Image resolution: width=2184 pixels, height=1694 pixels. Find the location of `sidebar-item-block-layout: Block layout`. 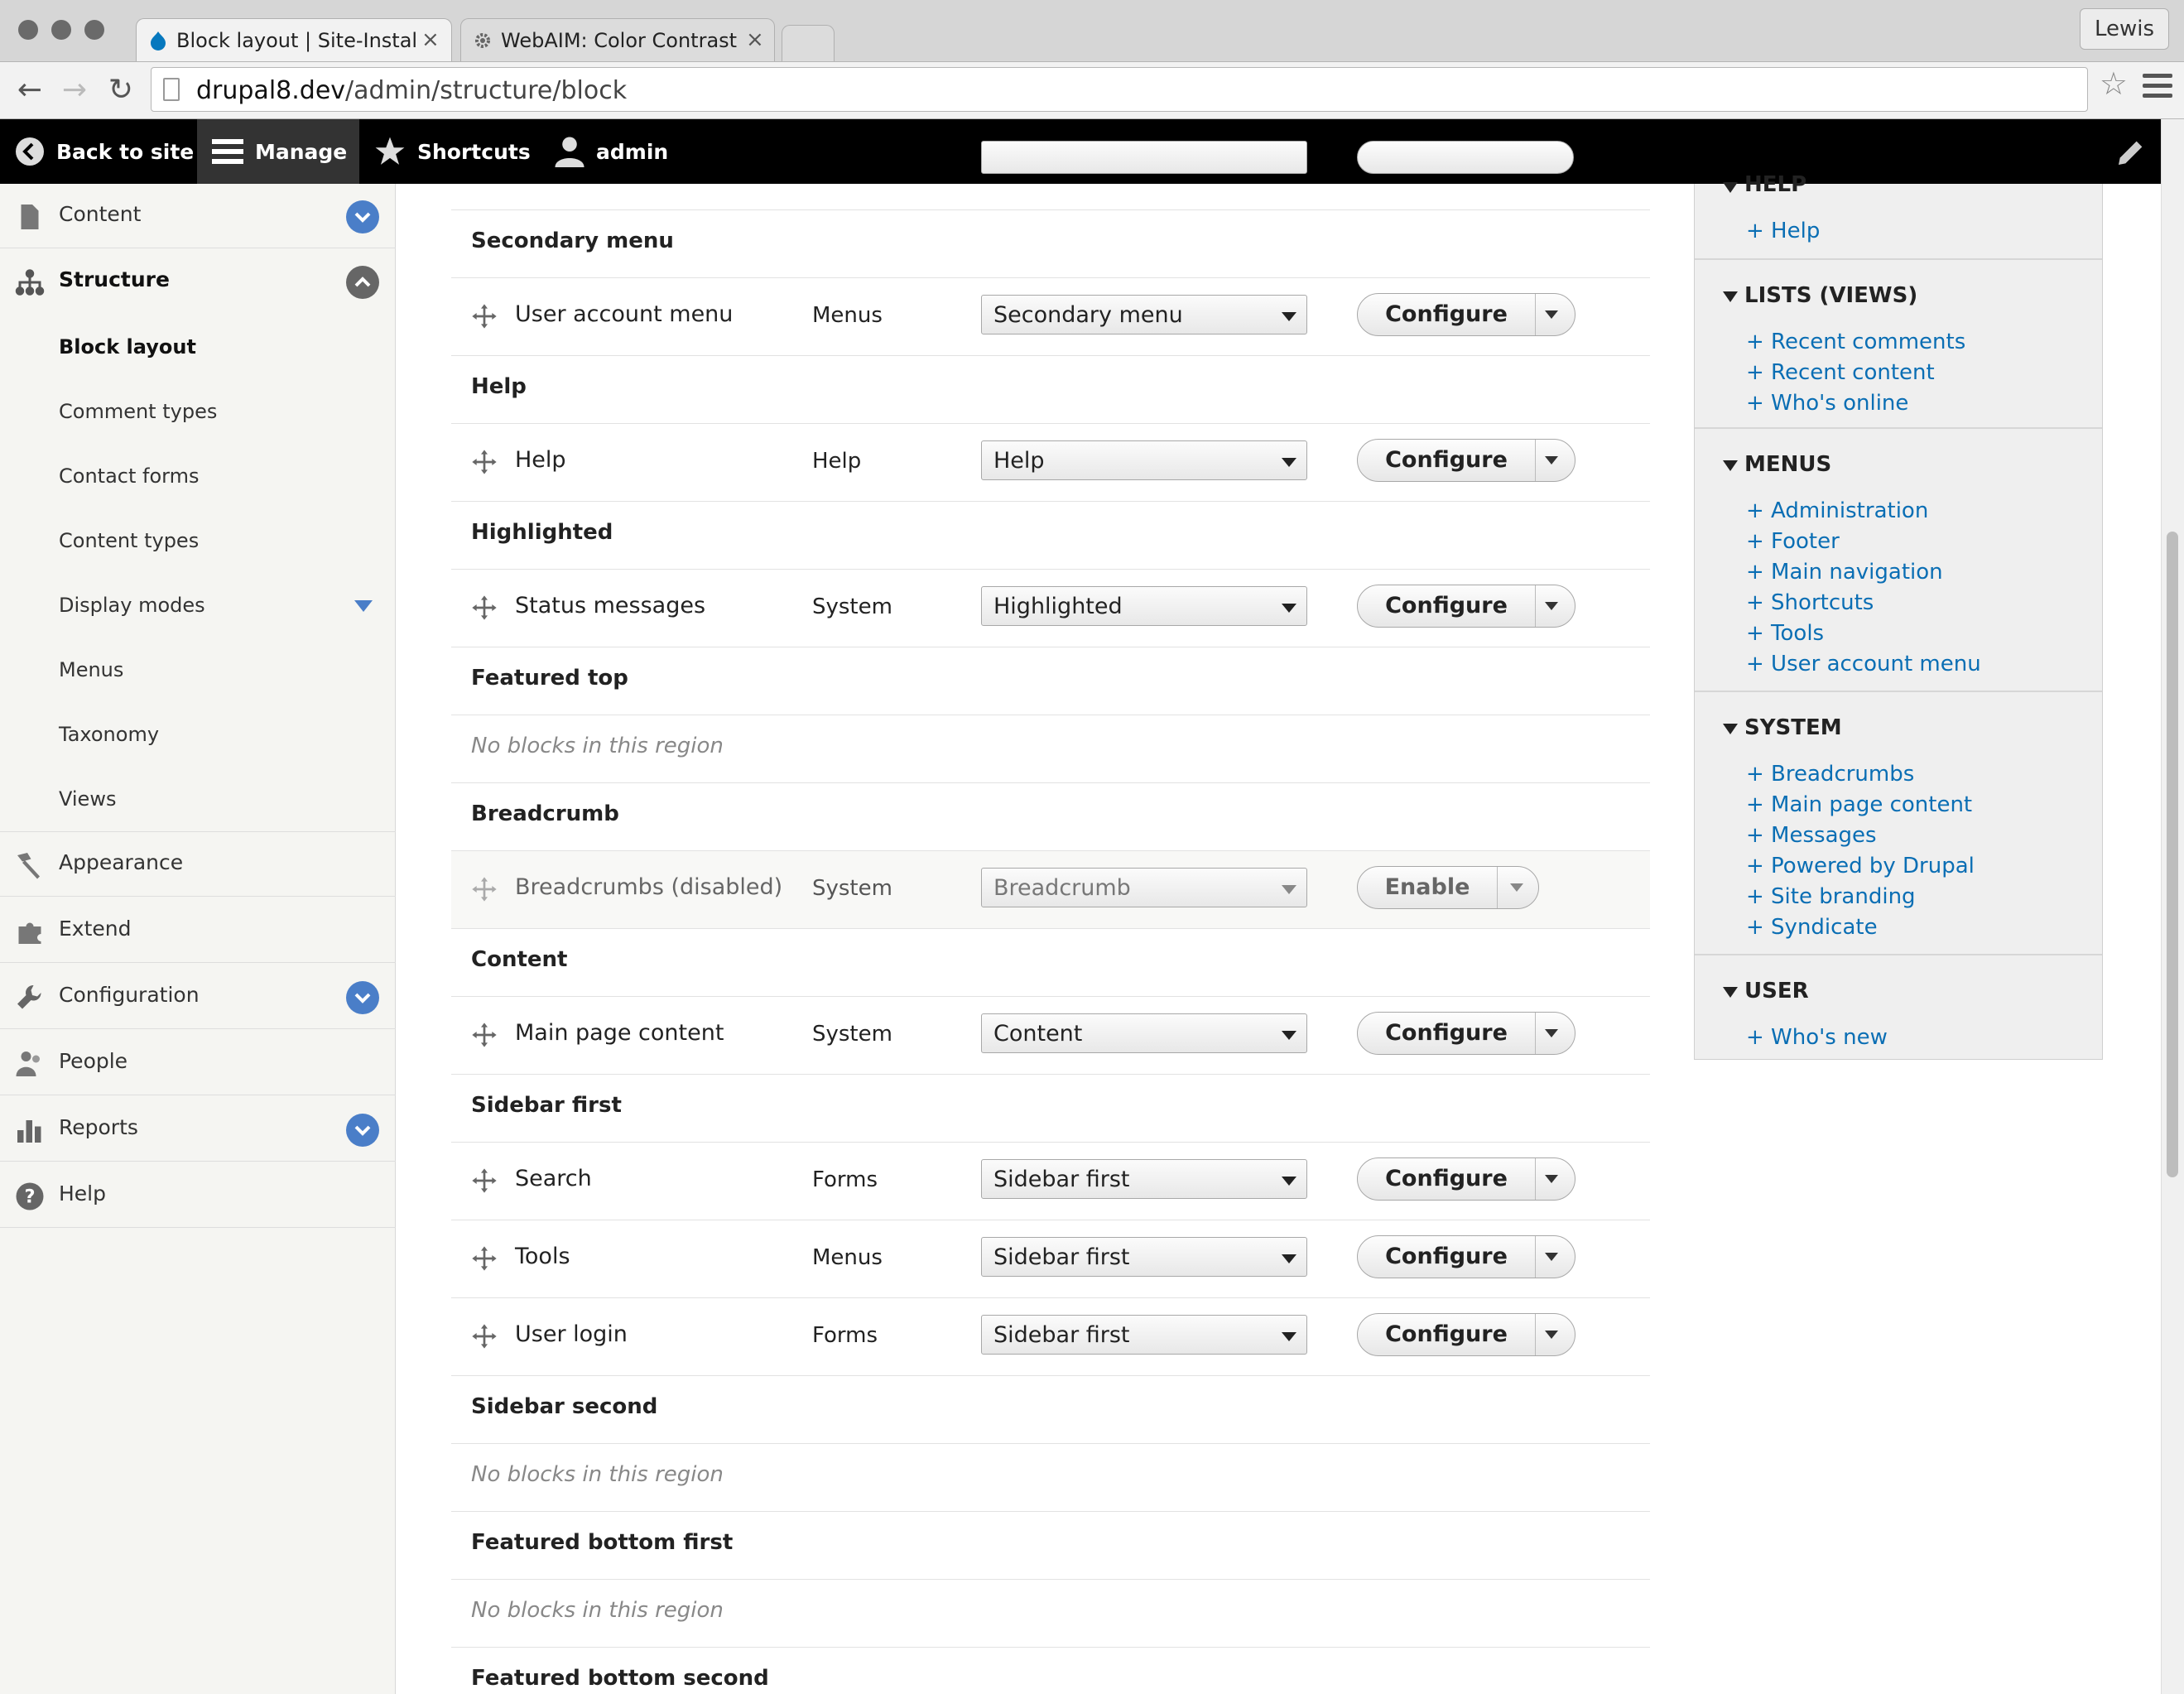

sidebar-item-block-layout: Block layout is located at coordinates (127, 347).